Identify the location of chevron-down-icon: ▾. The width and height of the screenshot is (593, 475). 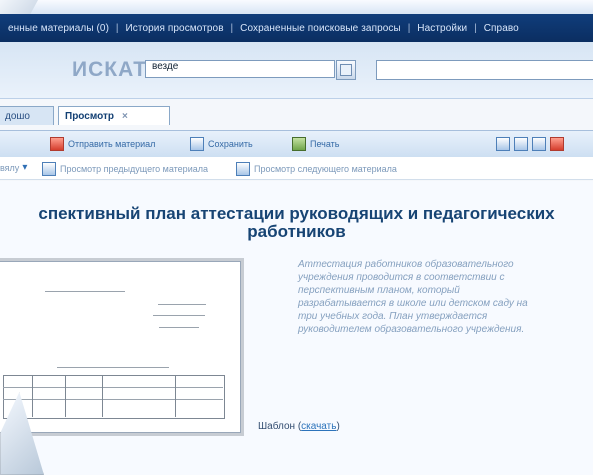
(25, 167).